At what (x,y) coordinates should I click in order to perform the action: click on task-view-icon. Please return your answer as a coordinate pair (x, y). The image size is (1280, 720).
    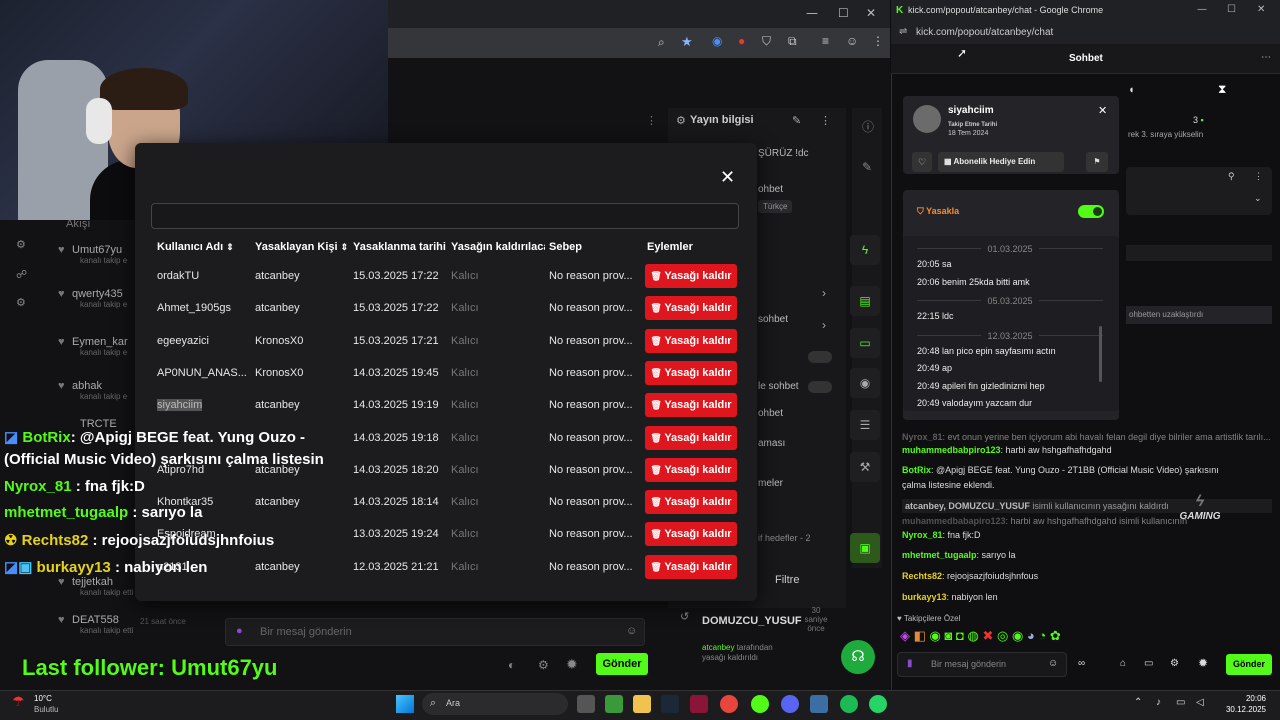
    Looking at the image, I should click on (586, 704).